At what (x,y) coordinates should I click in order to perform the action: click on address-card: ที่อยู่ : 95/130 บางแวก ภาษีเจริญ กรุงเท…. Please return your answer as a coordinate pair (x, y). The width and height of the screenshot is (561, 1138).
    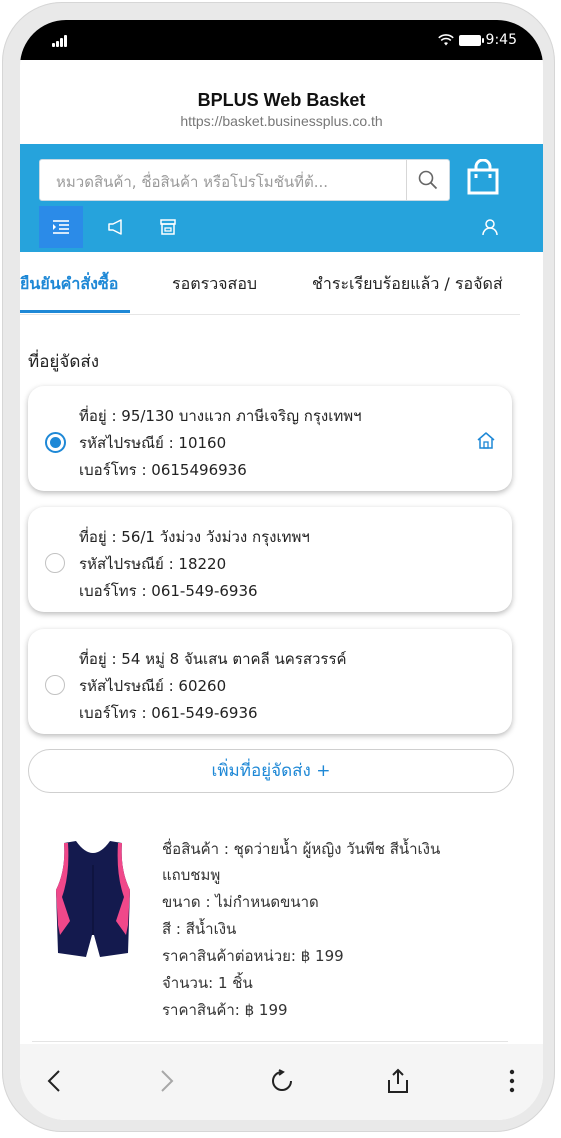
    Looking at the image, I should click on (270, 438).